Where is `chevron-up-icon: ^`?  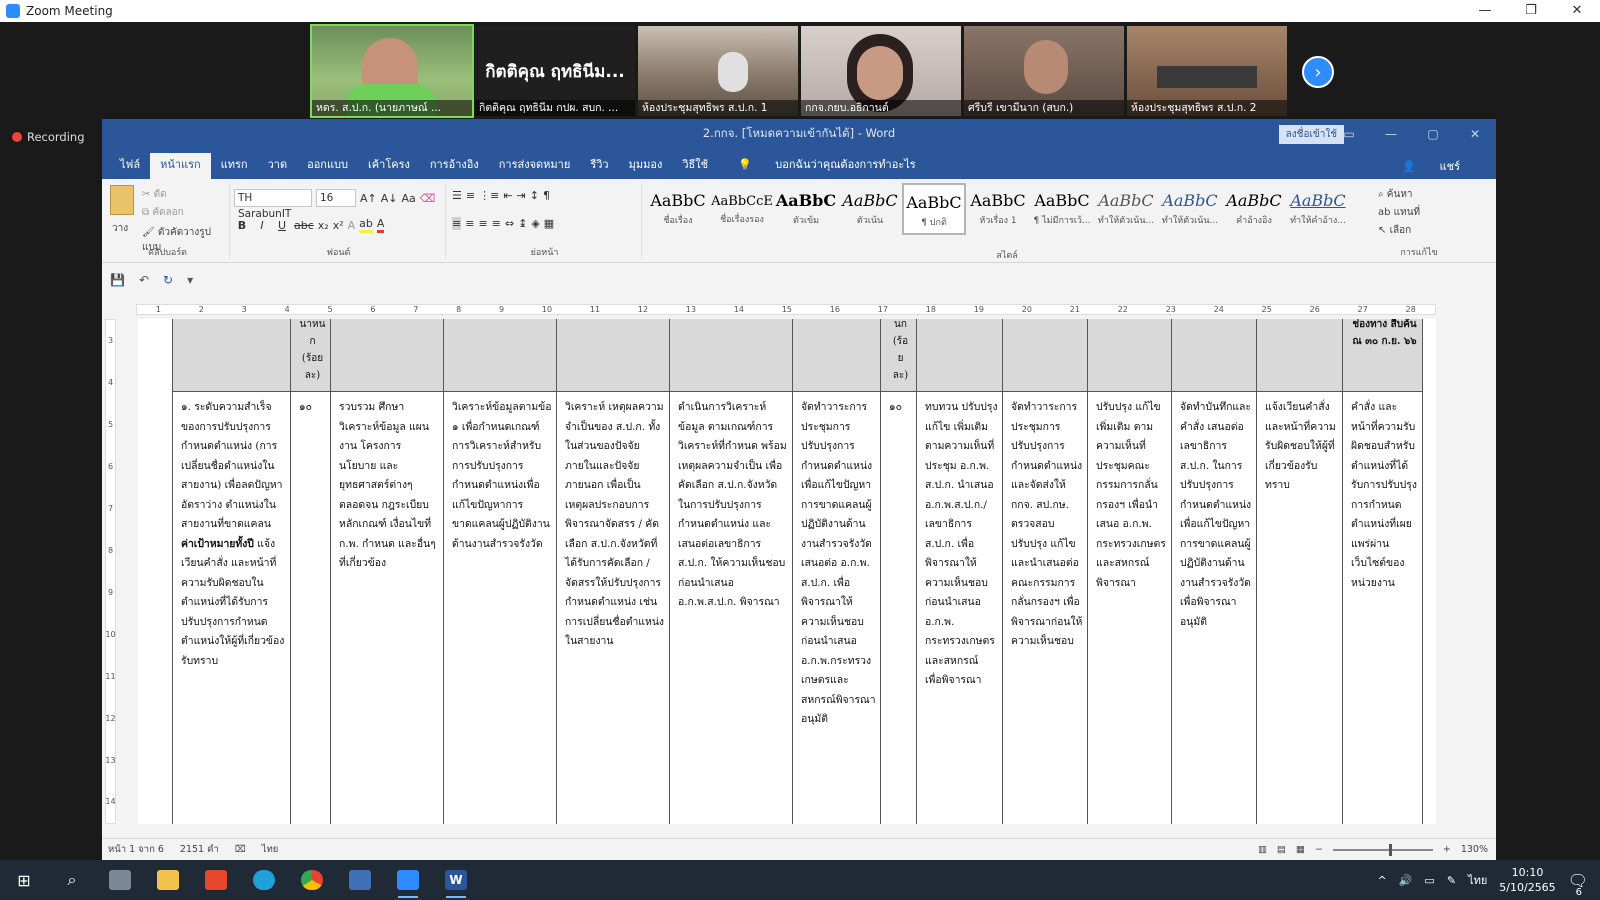 chevron-up-icon: ^ is located at coordinates (1382, 880).